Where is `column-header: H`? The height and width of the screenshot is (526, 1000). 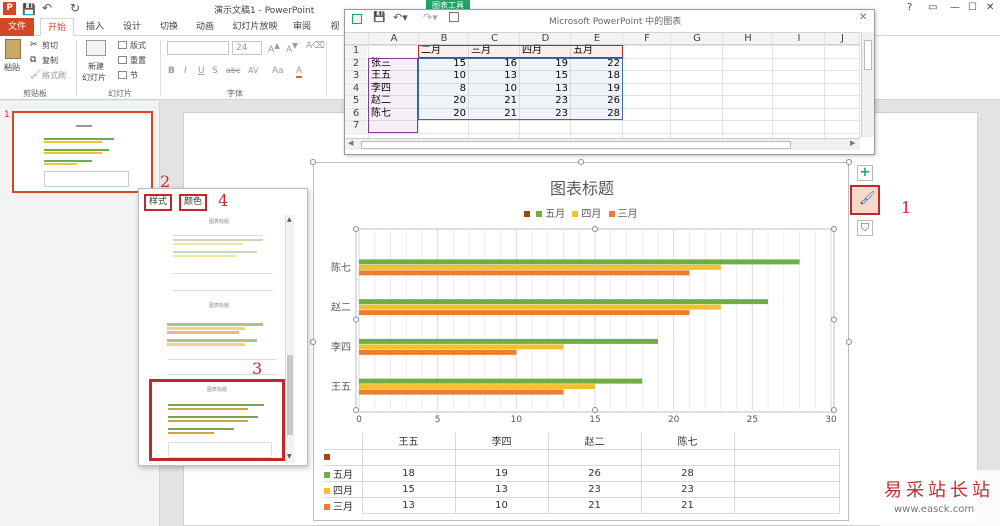
column-header: H is located at coordinates (748, 39).